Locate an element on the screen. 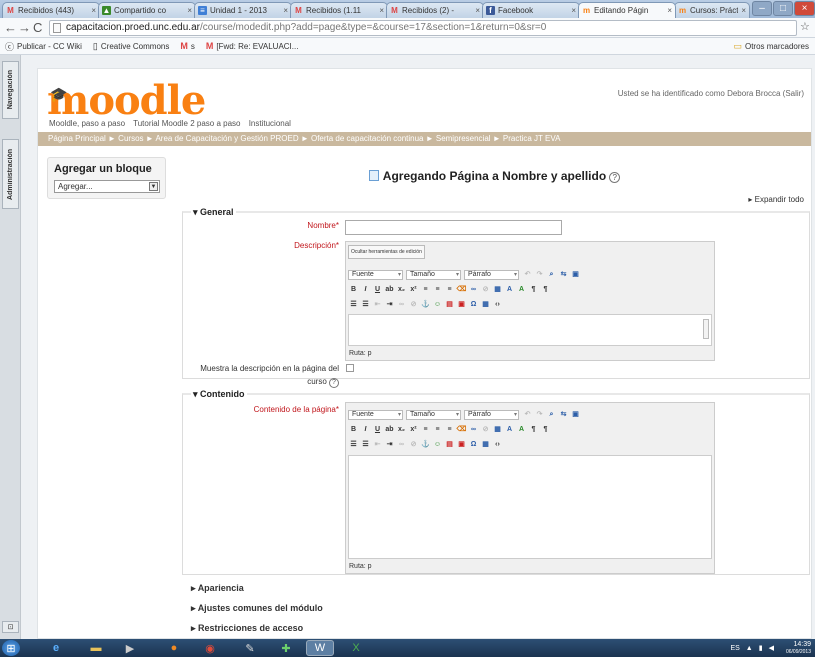 The height and width of the screenshot is (657, 815). dock-navigation: Navegación is located at coordinates (10, 90).